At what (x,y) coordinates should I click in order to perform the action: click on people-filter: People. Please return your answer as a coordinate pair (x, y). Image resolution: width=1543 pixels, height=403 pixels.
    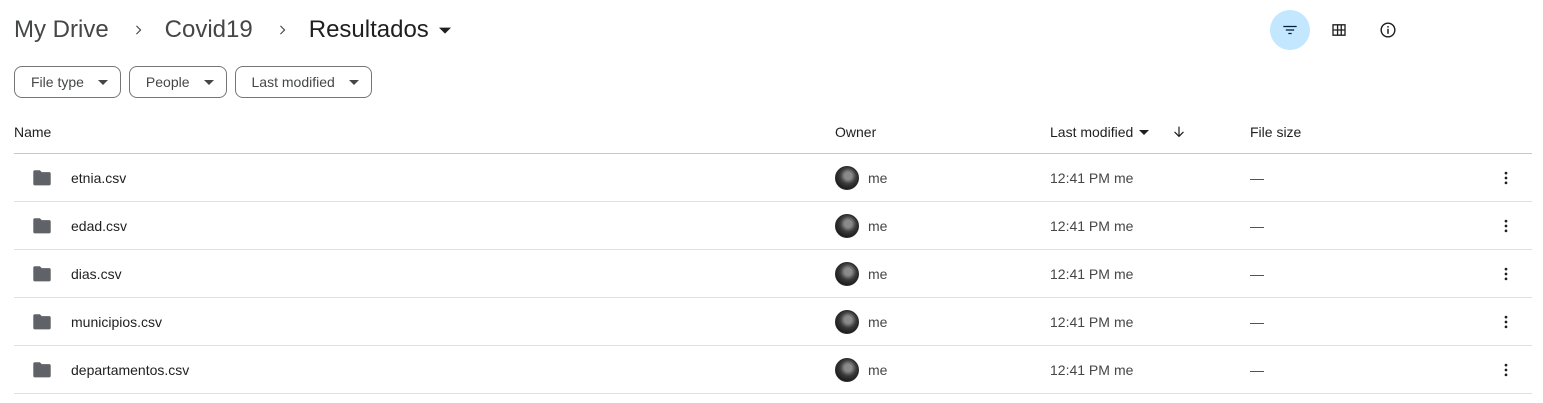
    Looking at the image, I should click on (177, 82).